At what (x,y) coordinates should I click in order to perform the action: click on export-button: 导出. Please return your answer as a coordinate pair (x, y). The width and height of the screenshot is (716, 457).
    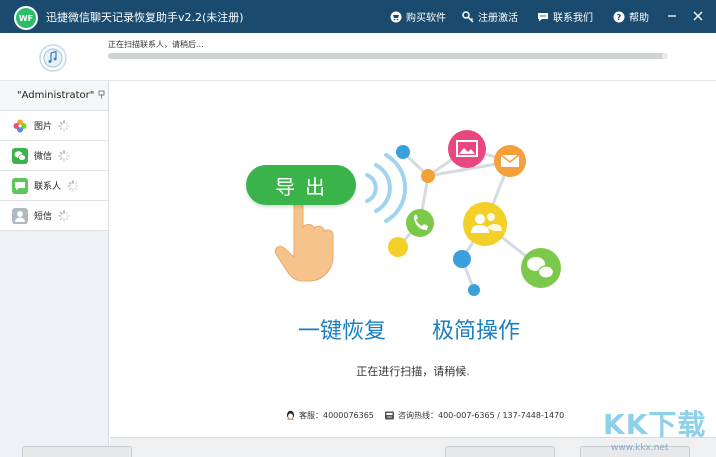
    Looking at the image, I should click on (301, 185).